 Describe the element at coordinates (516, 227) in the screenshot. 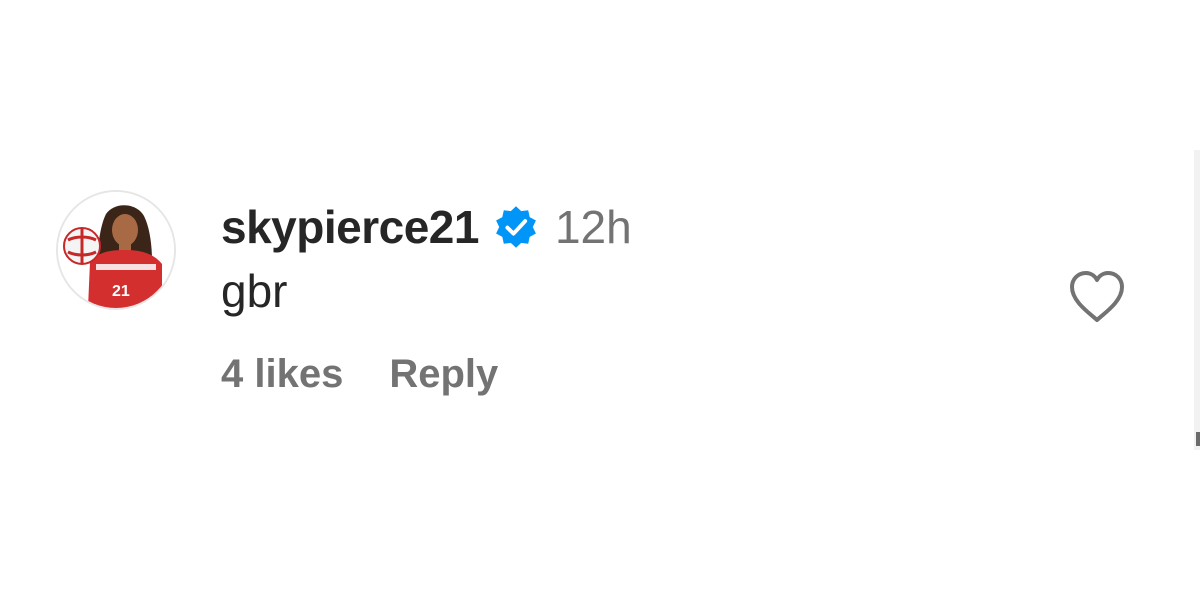

I see `verified-badge-icon` at that location.